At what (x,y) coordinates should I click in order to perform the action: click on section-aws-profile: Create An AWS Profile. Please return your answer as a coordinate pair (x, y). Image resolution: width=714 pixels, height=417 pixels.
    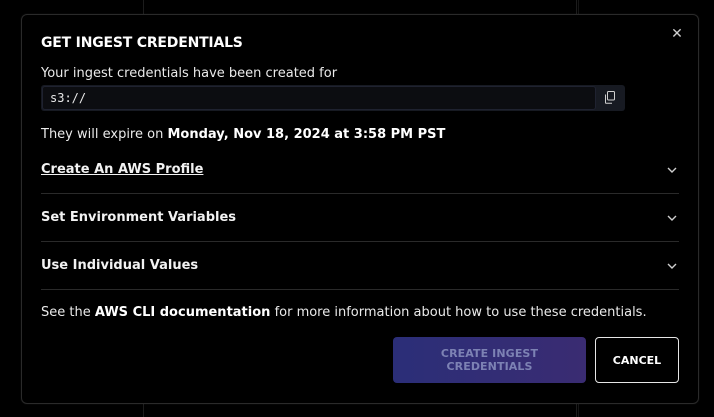
    Looking at the image, I should click on (360, 169).